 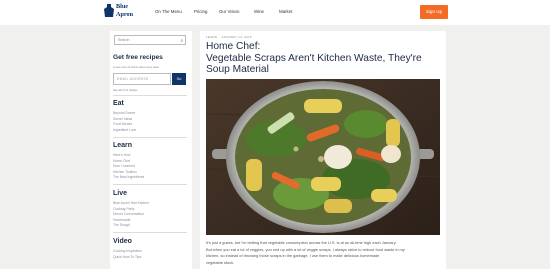 I want to click on sidebar-item-ingredient-love: Ingredient Love, so click(x=124, y=130).